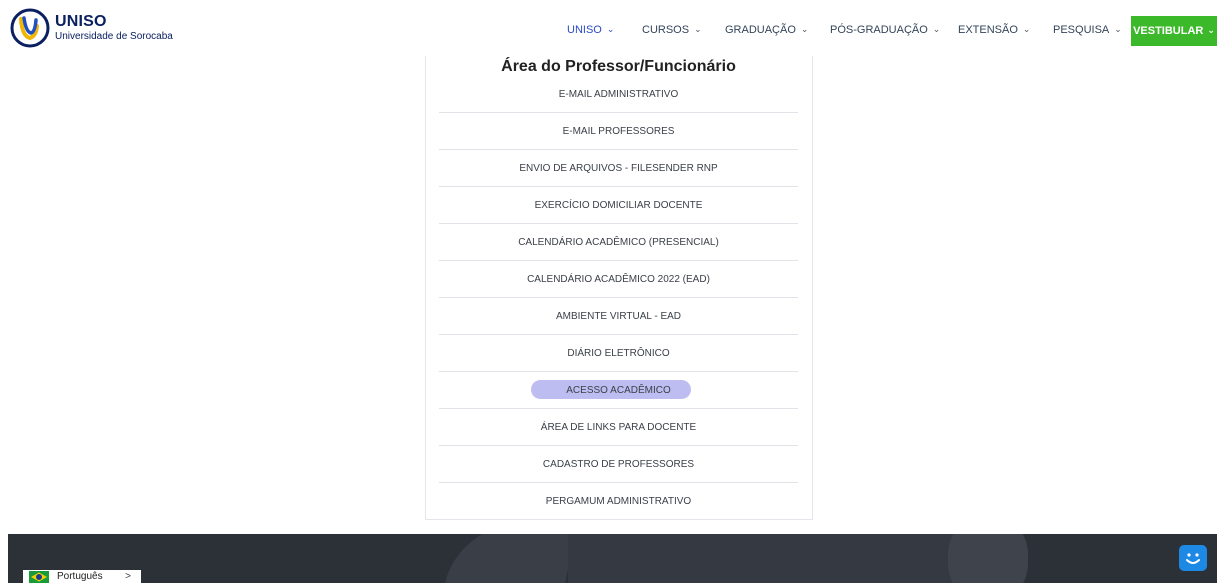 The width and height of the screenshot is (1217, 586). I want to click on nav-item-uniso: UNISO ⌄, so click(591, 30).